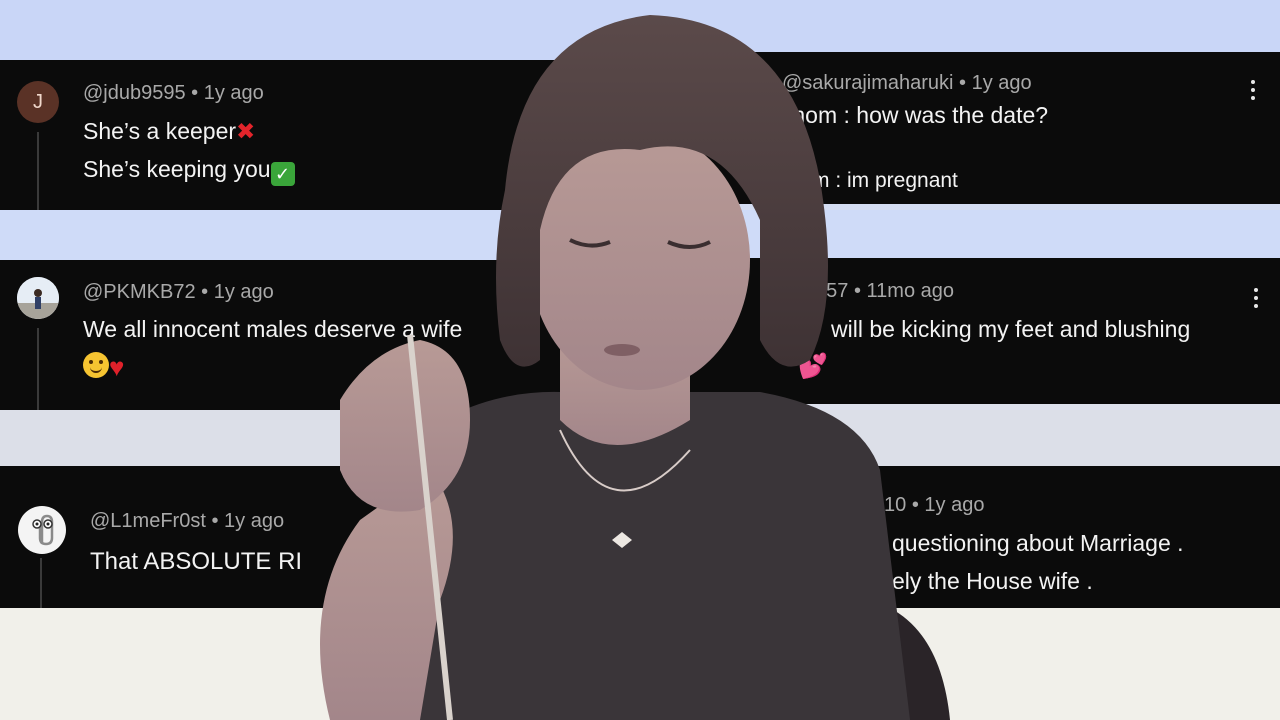  I want to click on heart-icon: ♥, so click(117, 367).